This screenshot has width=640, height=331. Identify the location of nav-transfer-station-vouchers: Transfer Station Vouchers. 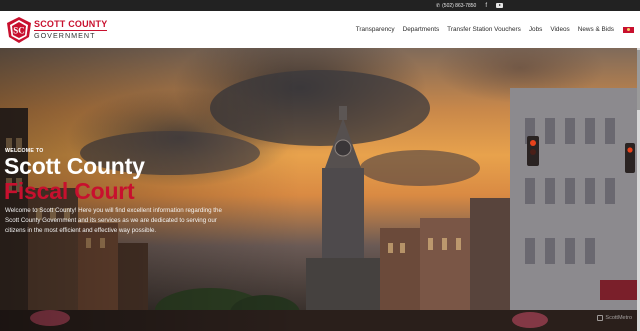
(484, 29).